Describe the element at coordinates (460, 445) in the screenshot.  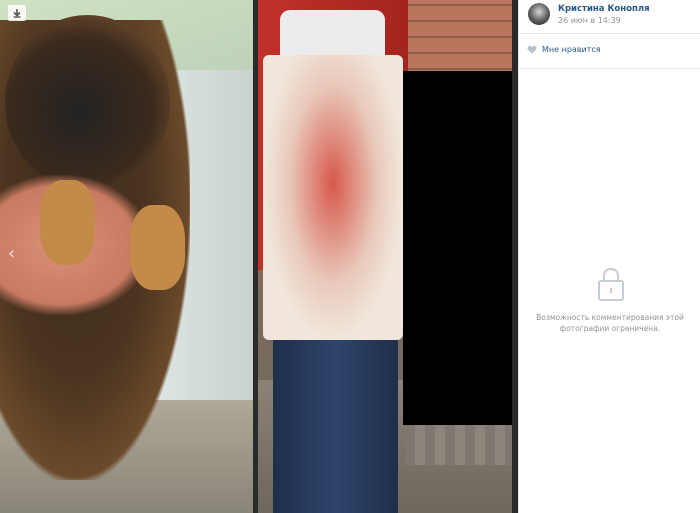
I see `pixelated-area` at that location.